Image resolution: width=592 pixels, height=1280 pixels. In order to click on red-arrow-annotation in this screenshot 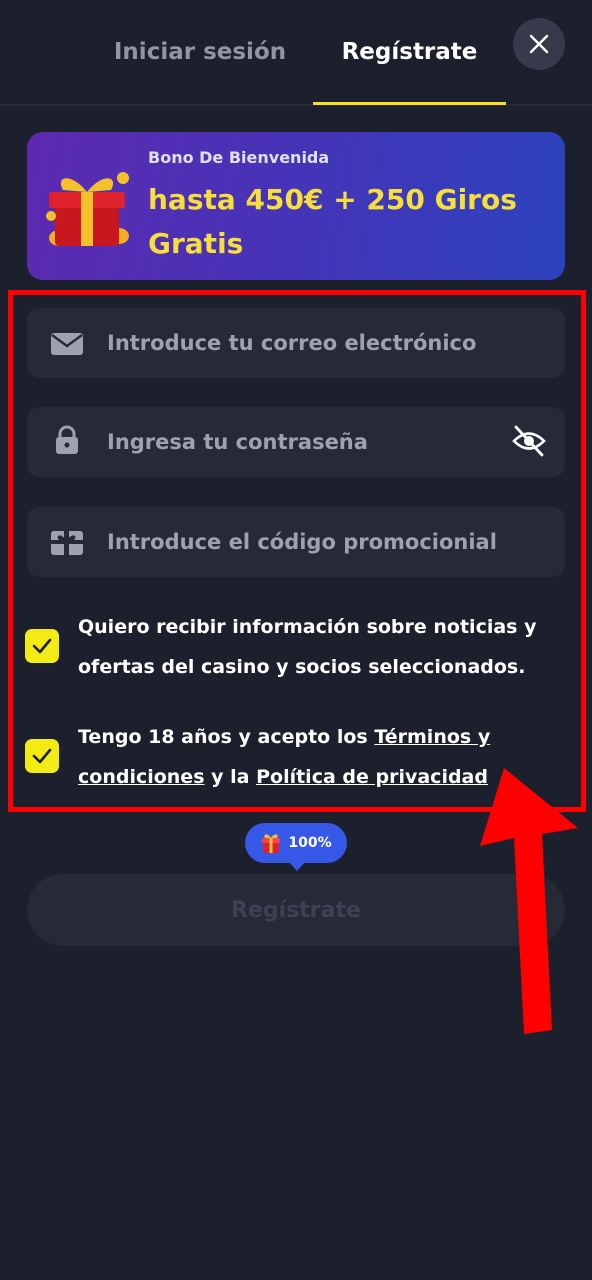, I will do `click(529, 901)`.